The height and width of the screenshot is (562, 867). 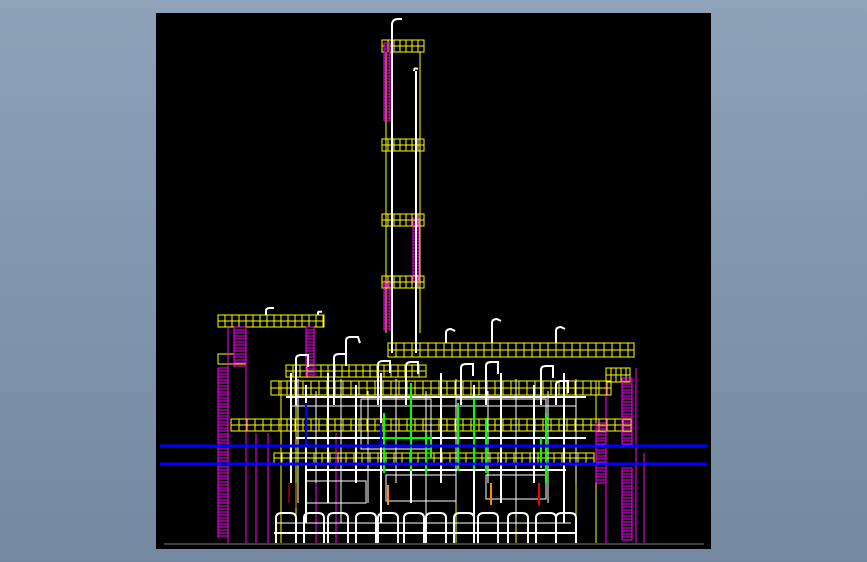 I want to click on left-tower-ladder-upper, so click(x=240, y=346).